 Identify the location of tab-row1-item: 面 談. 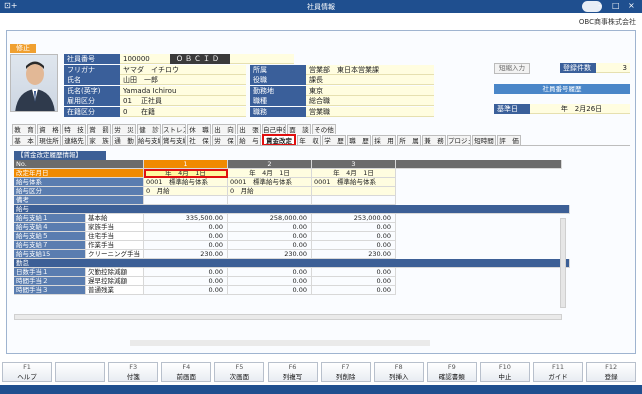
(299, 129).